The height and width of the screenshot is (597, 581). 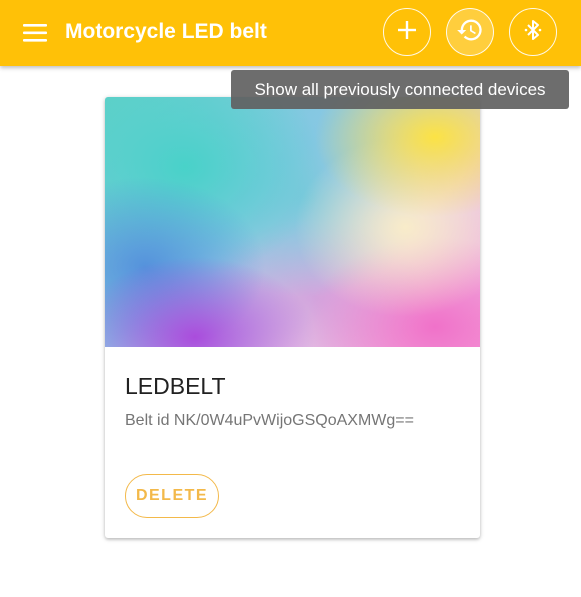 What do you see at coordinates (269, 420) in the screenshot?
I see `device-id: Belt id NK/0W4uPvWijoGSQoAXMWg==` at bounding box center [269, 420].